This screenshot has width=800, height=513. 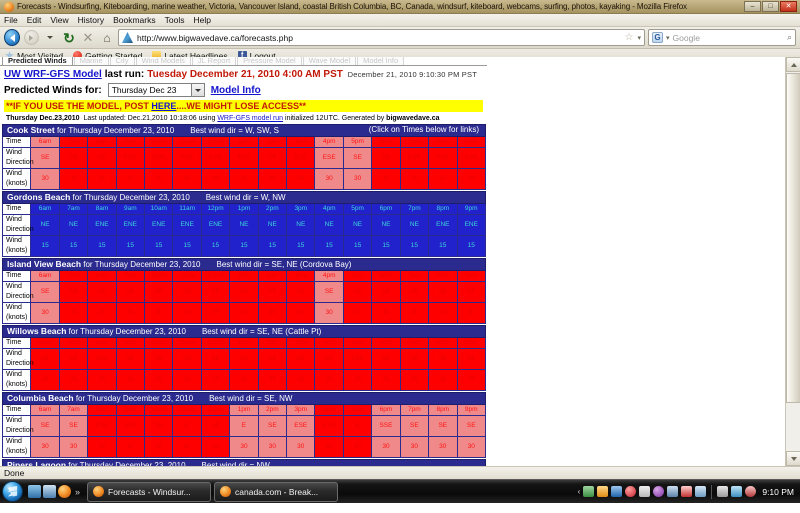 I want to click on day-select-chevron-down-icon, so click(x=198, y=90).